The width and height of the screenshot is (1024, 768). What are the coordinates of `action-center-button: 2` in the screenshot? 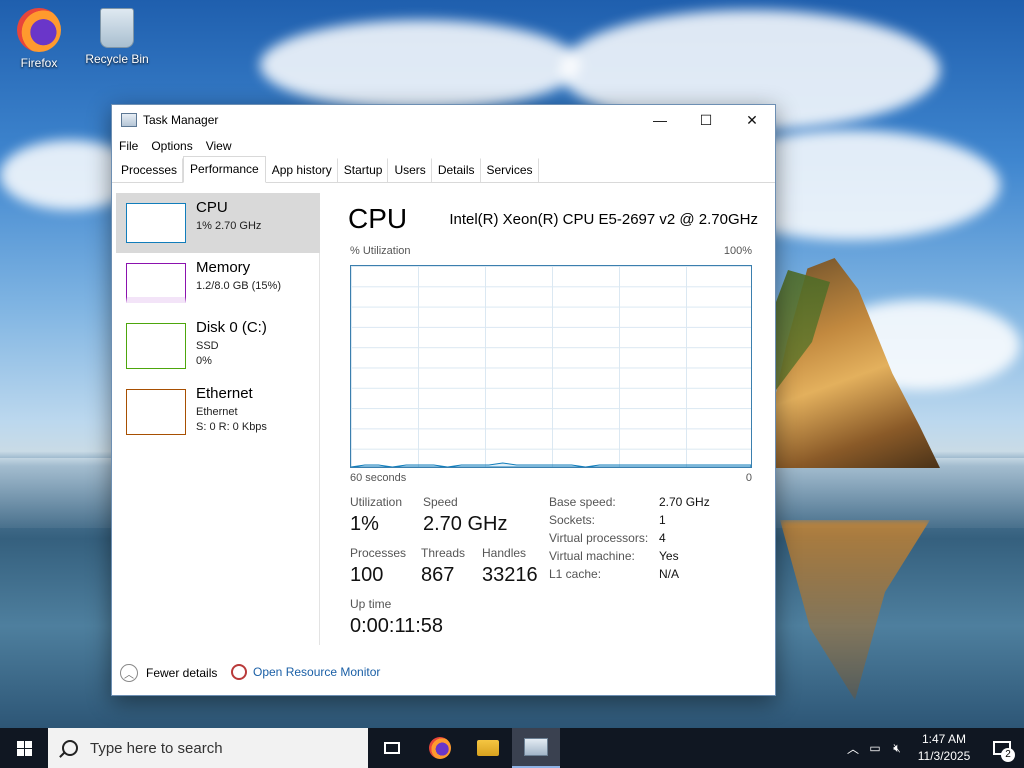 It's located at (1002, 748).